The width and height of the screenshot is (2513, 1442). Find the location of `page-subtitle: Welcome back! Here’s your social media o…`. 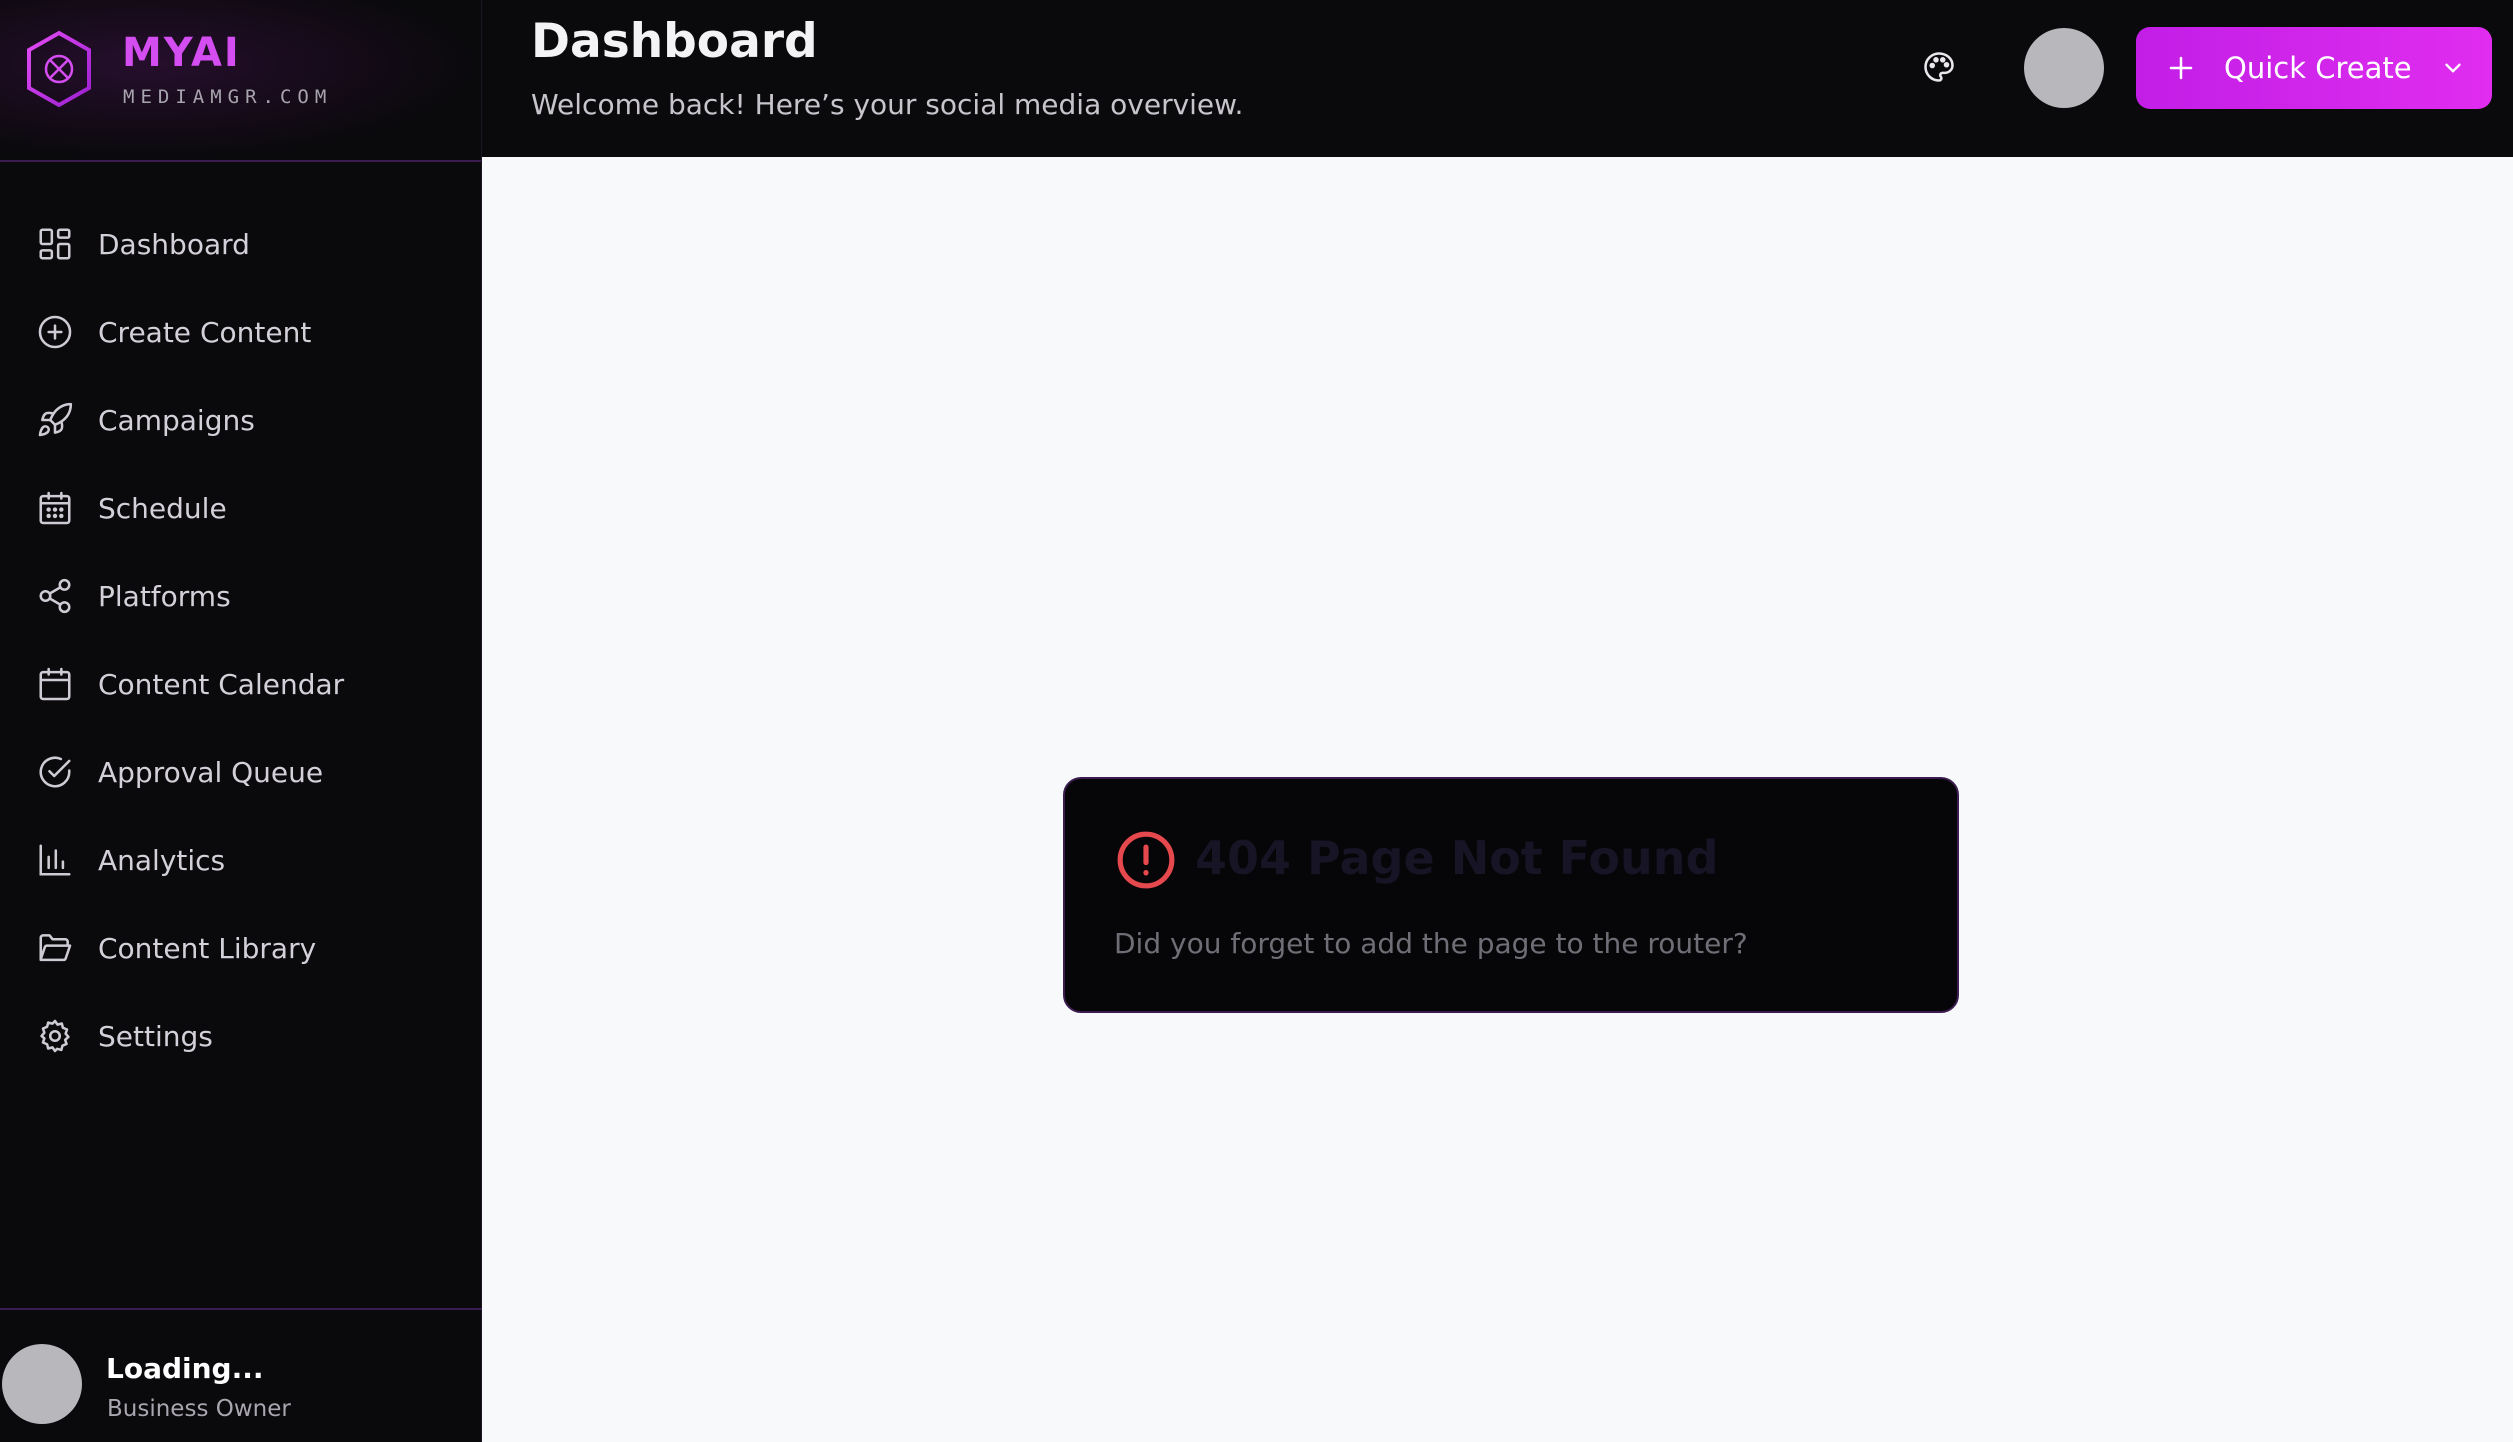

page-subtitle: Welcome back! Here’s your social media o… is located at coordinates (887, 104).